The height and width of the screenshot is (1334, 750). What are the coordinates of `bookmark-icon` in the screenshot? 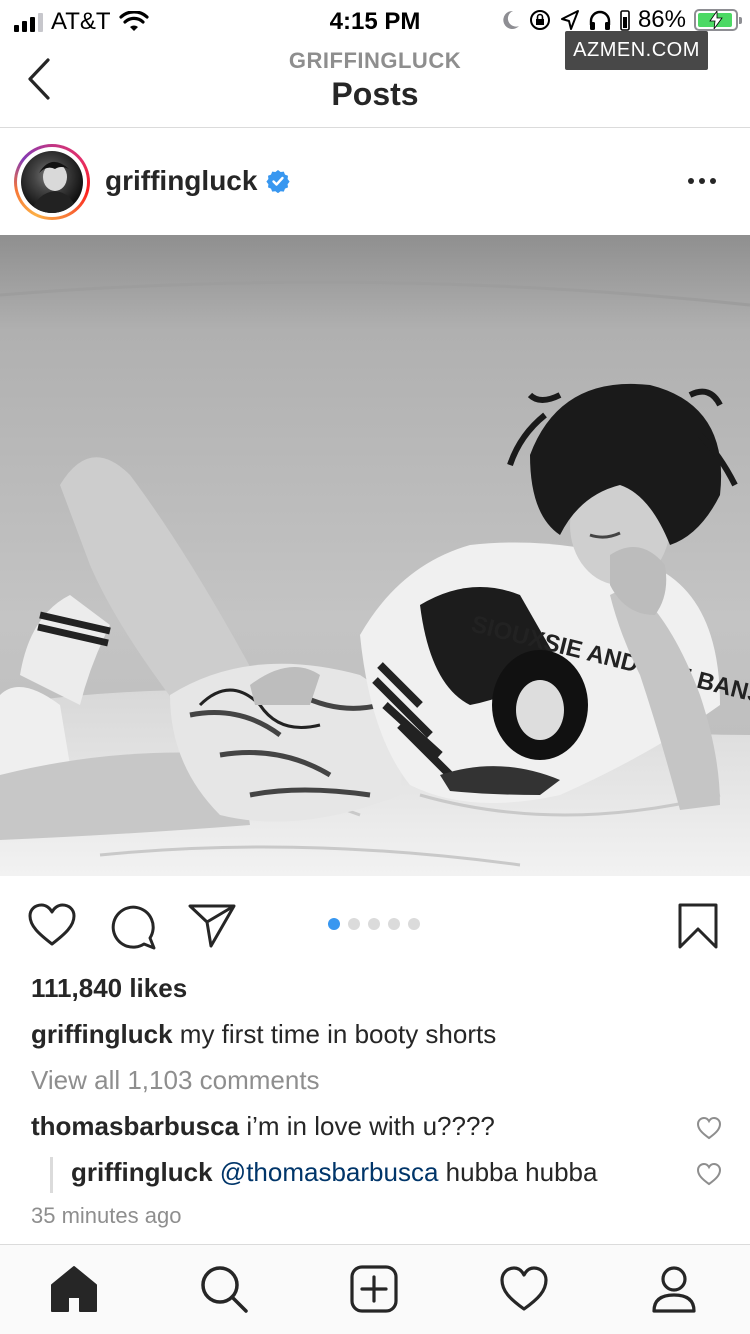 It's located at (698, 926).